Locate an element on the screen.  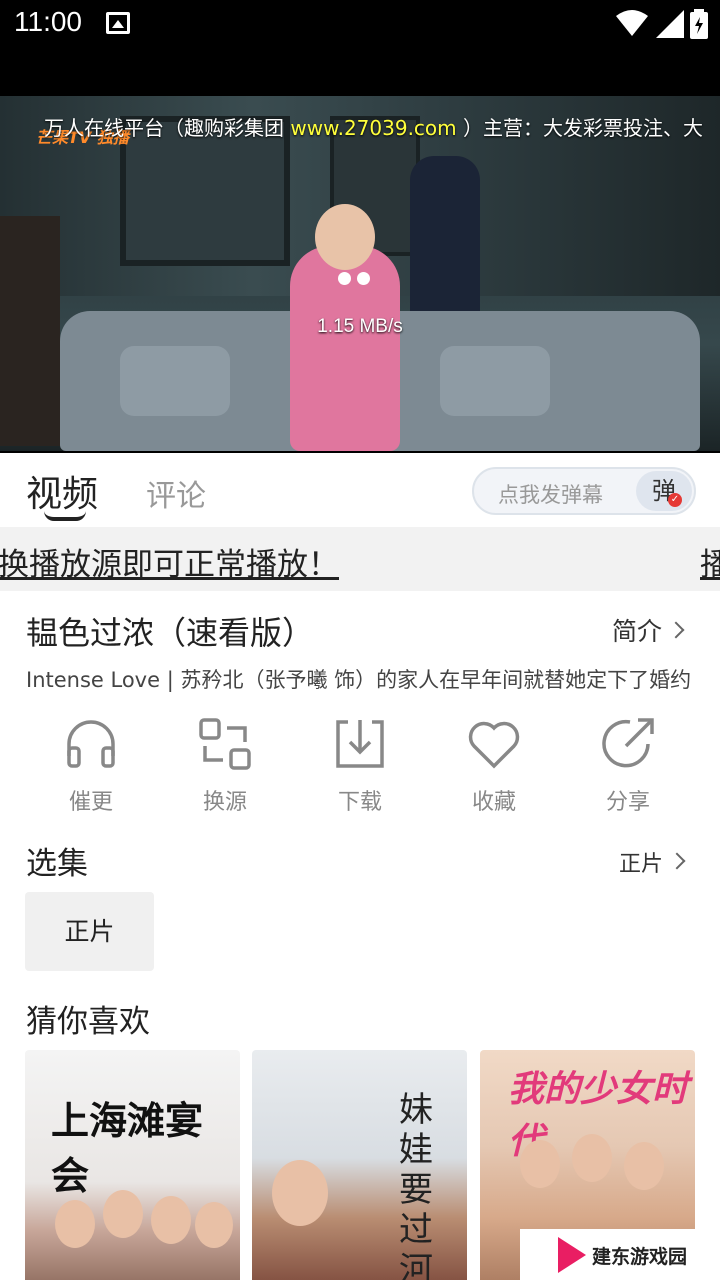
share-label: 分享 is located at coordinates (627, 802).